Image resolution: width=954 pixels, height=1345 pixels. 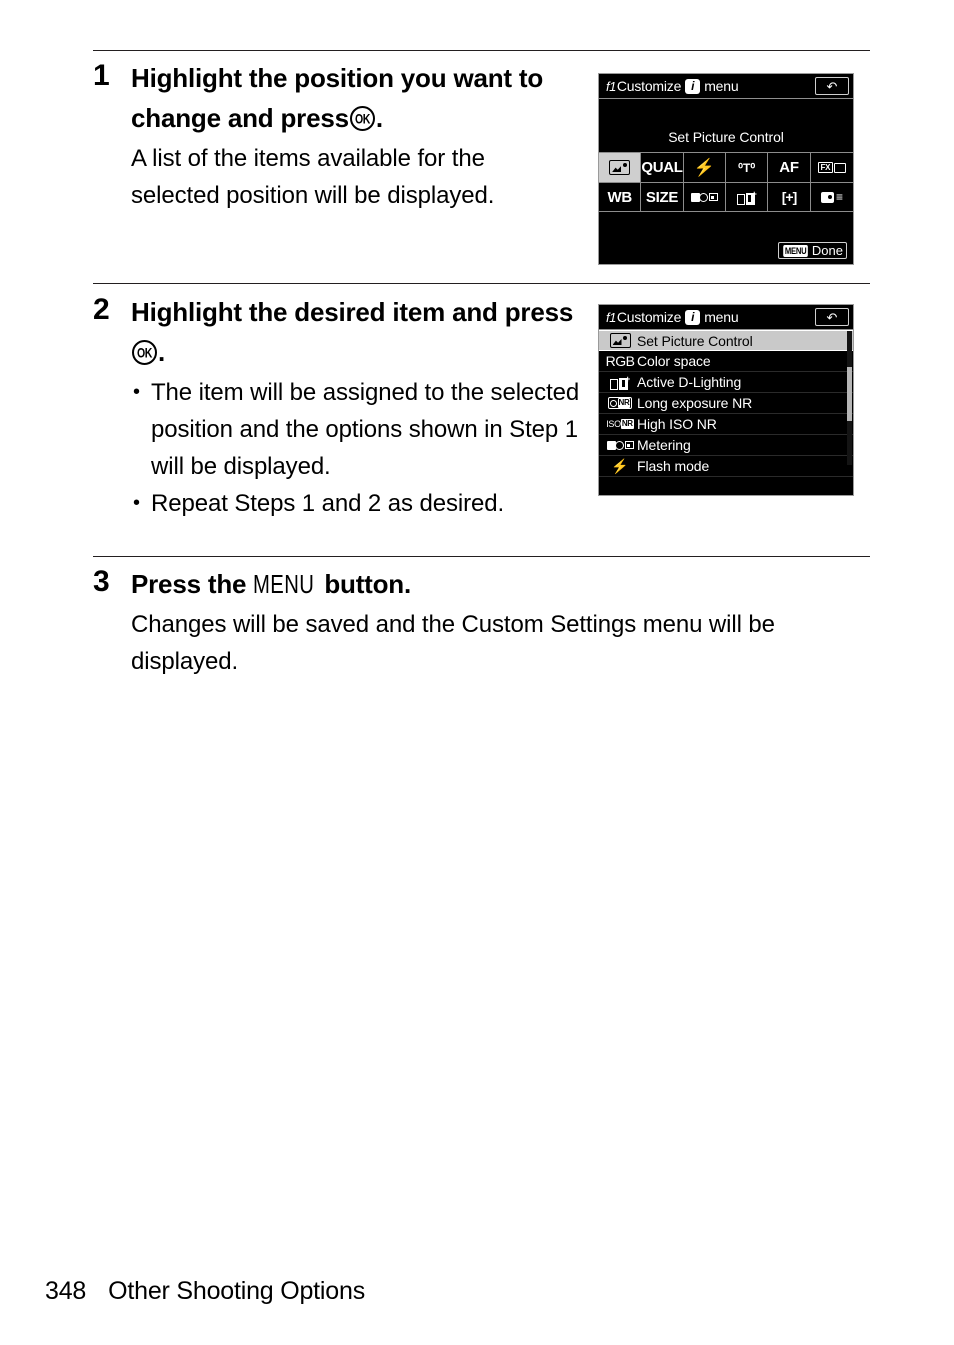 What do you see at coordinates (726, 466) in the screenshot?
I see `list-item-flash-mode: ⚡ Flash mode` at bounding box center [726, 466].